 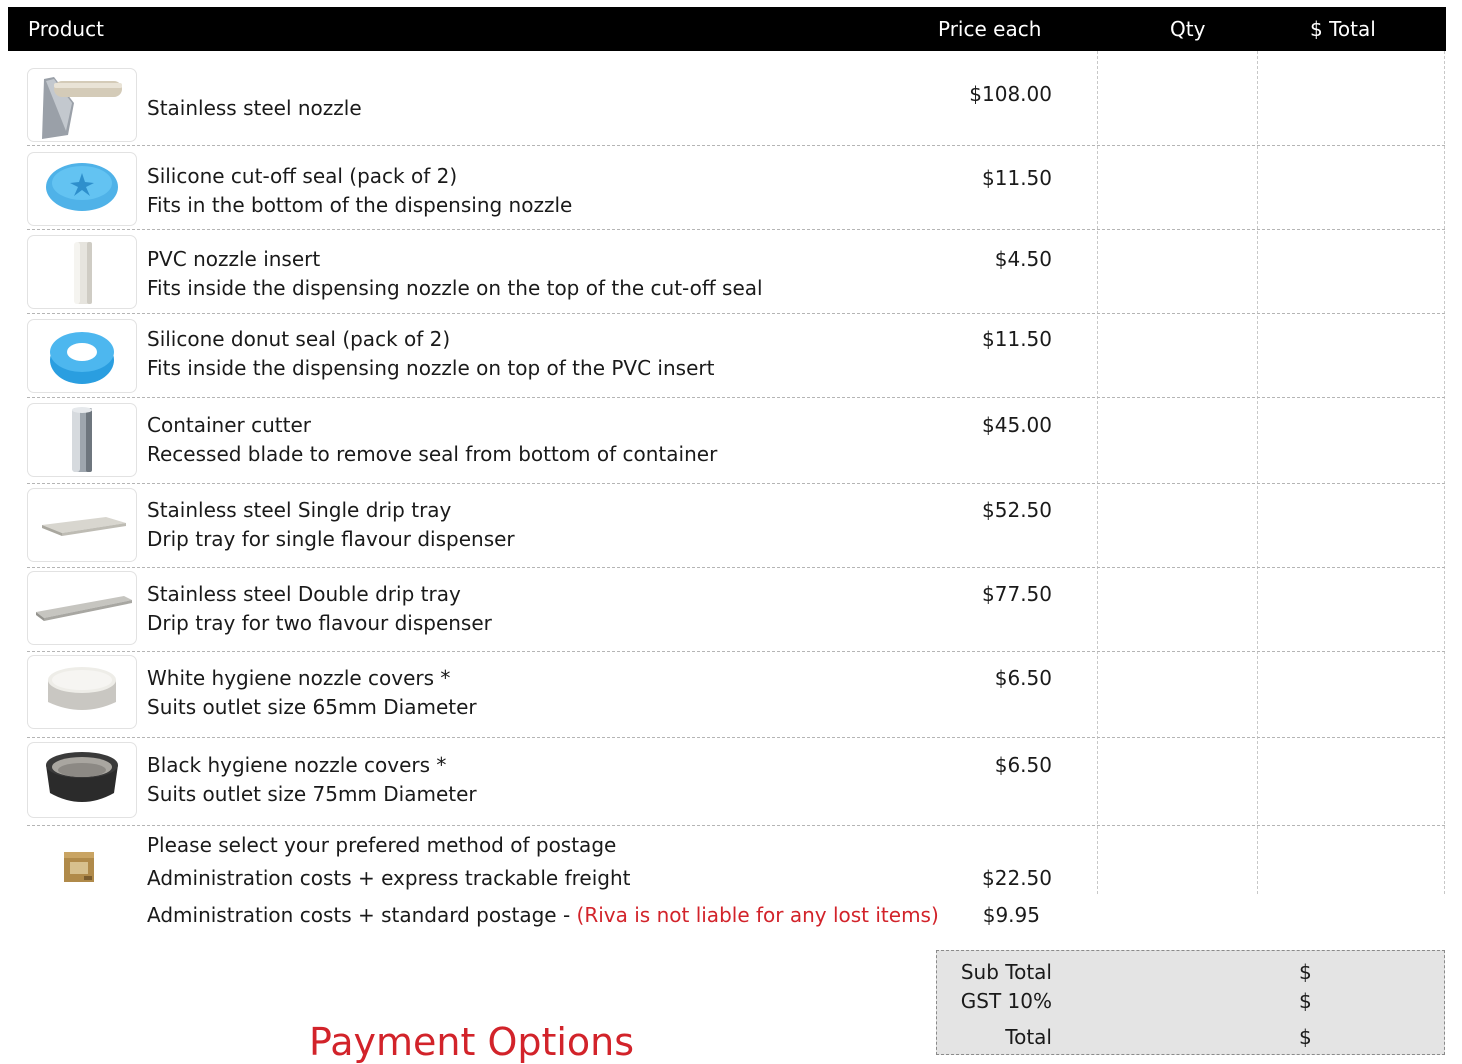 What do you see at coordinates (254, 108) in the screenshot?
I see `product-name: Stainless steel nozzle` at bounding box center [254, 108].